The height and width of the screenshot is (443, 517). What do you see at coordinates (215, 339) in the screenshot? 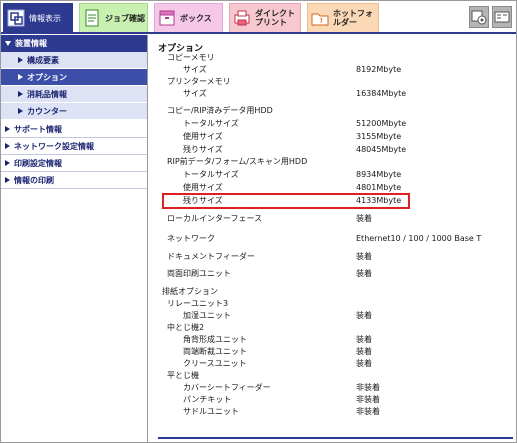
I see `square-fold-label: 角背形成ユニット` at bounding box center [215, 339].